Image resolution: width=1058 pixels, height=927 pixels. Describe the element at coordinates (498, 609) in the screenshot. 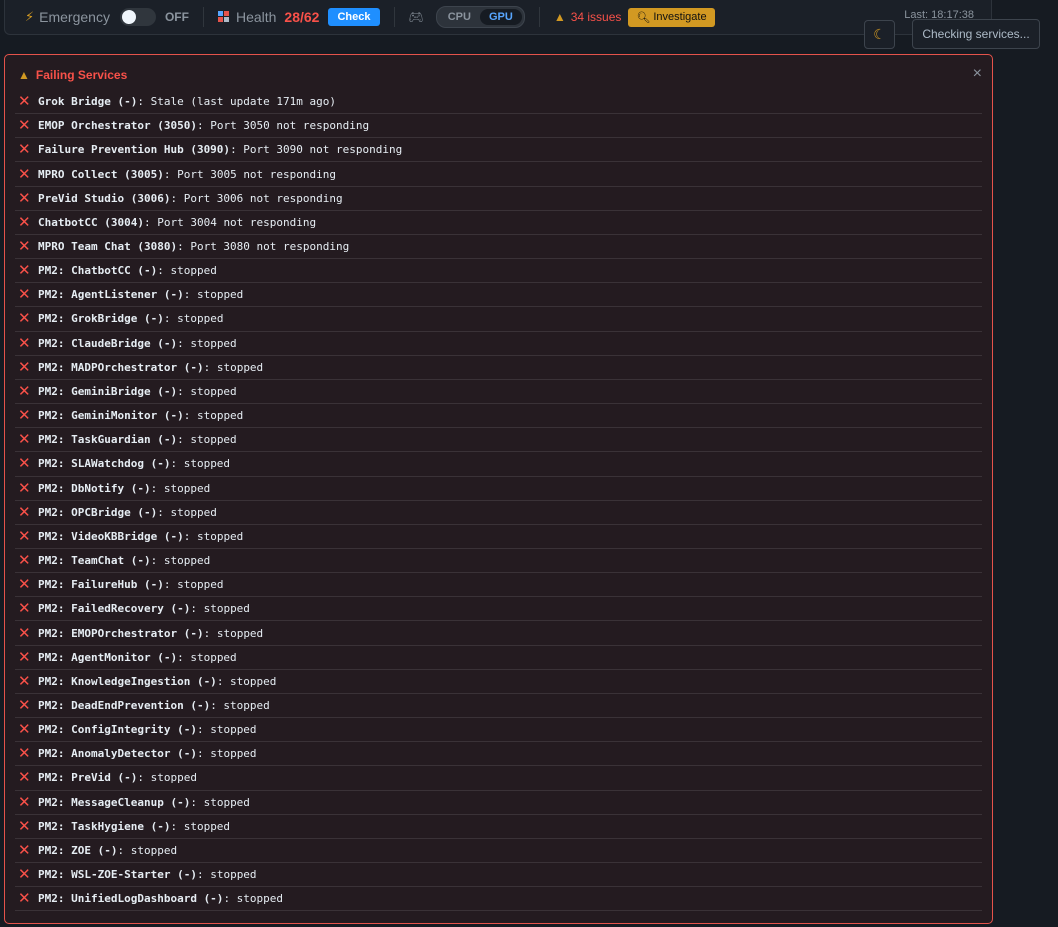

I see `list-item: ✕ PM2: FailedRecovery (-): stopped` at that location.